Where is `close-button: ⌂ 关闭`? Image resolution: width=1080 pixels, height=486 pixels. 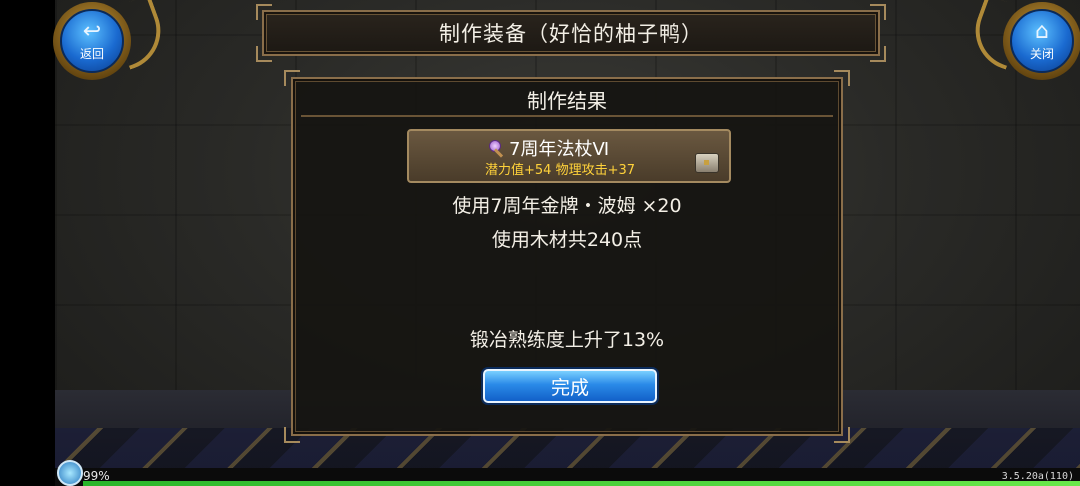 close-button: ⌂ 关闭 is located at coordinates (1041, 41).